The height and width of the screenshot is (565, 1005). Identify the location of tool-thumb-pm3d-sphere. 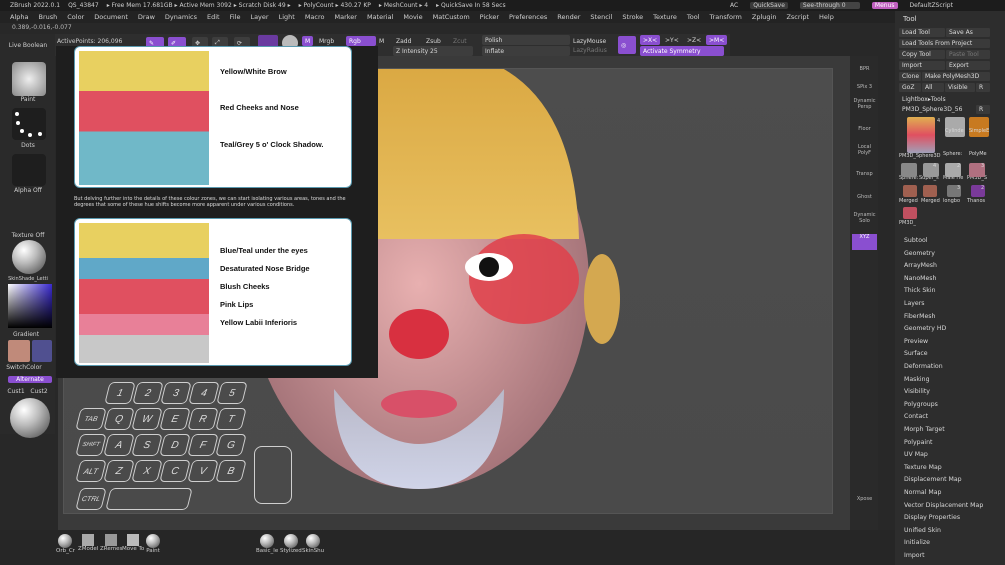
(921, 135).